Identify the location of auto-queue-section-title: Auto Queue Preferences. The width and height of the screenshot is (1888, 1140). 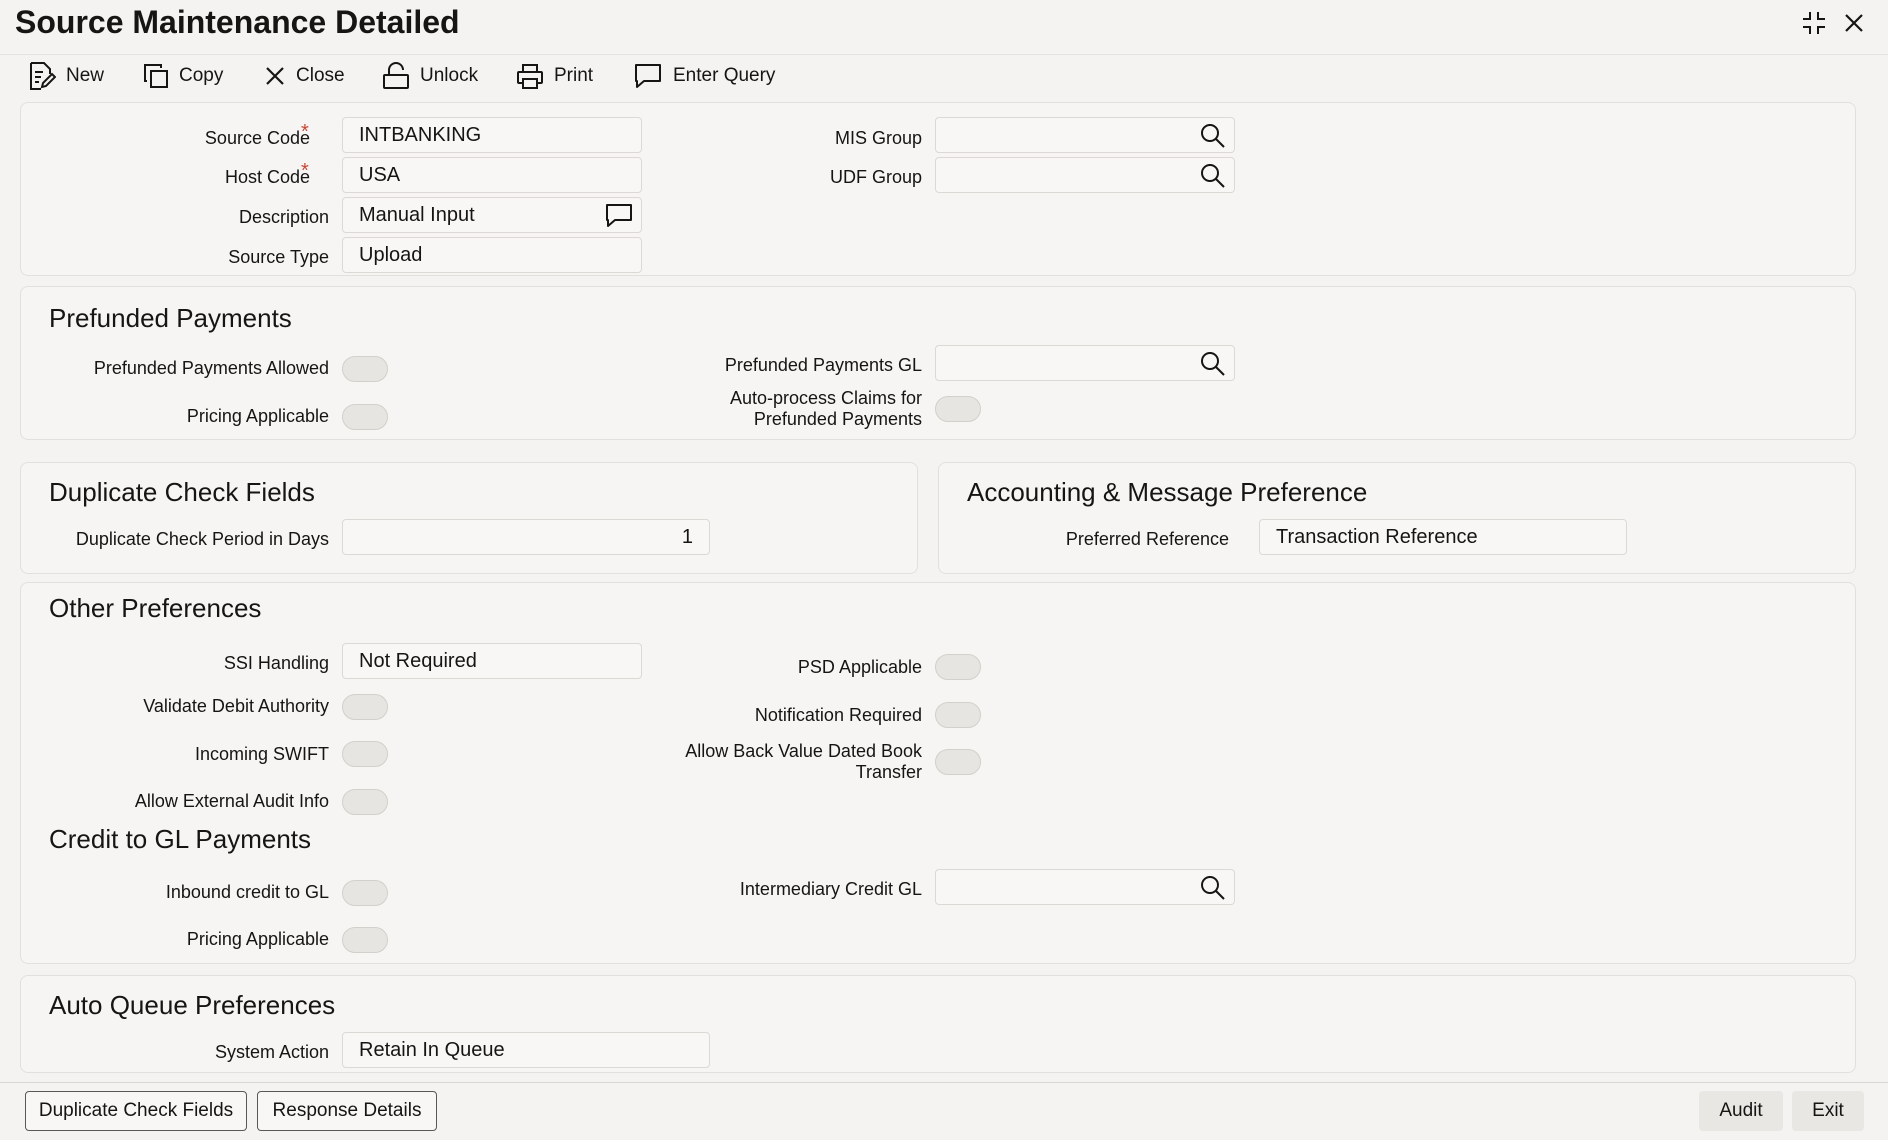
(192, 1005).